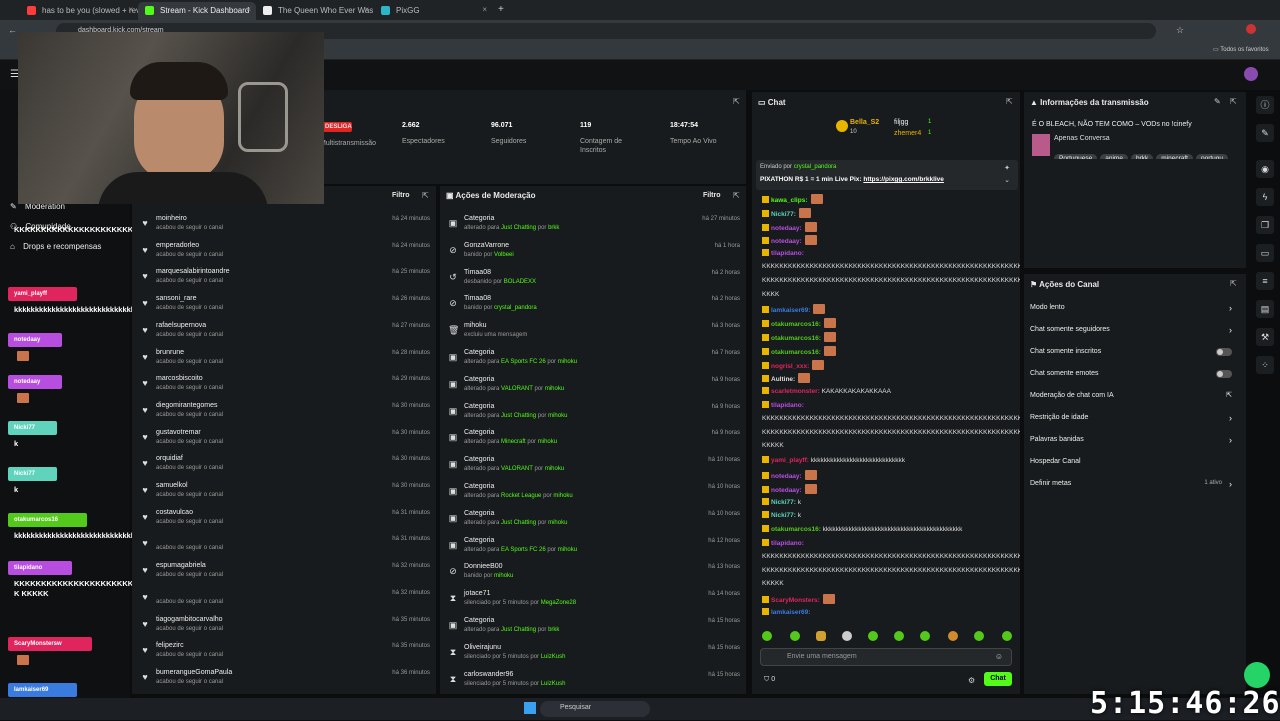 Image resolution: width=1280 pixels, height=721 pixels. What do you see at coordinates (1131, 374) in the screenshot?
I see `channel-action-chat-somente-emotes: Chat somente emotes` at bounding box center [1131, 374].